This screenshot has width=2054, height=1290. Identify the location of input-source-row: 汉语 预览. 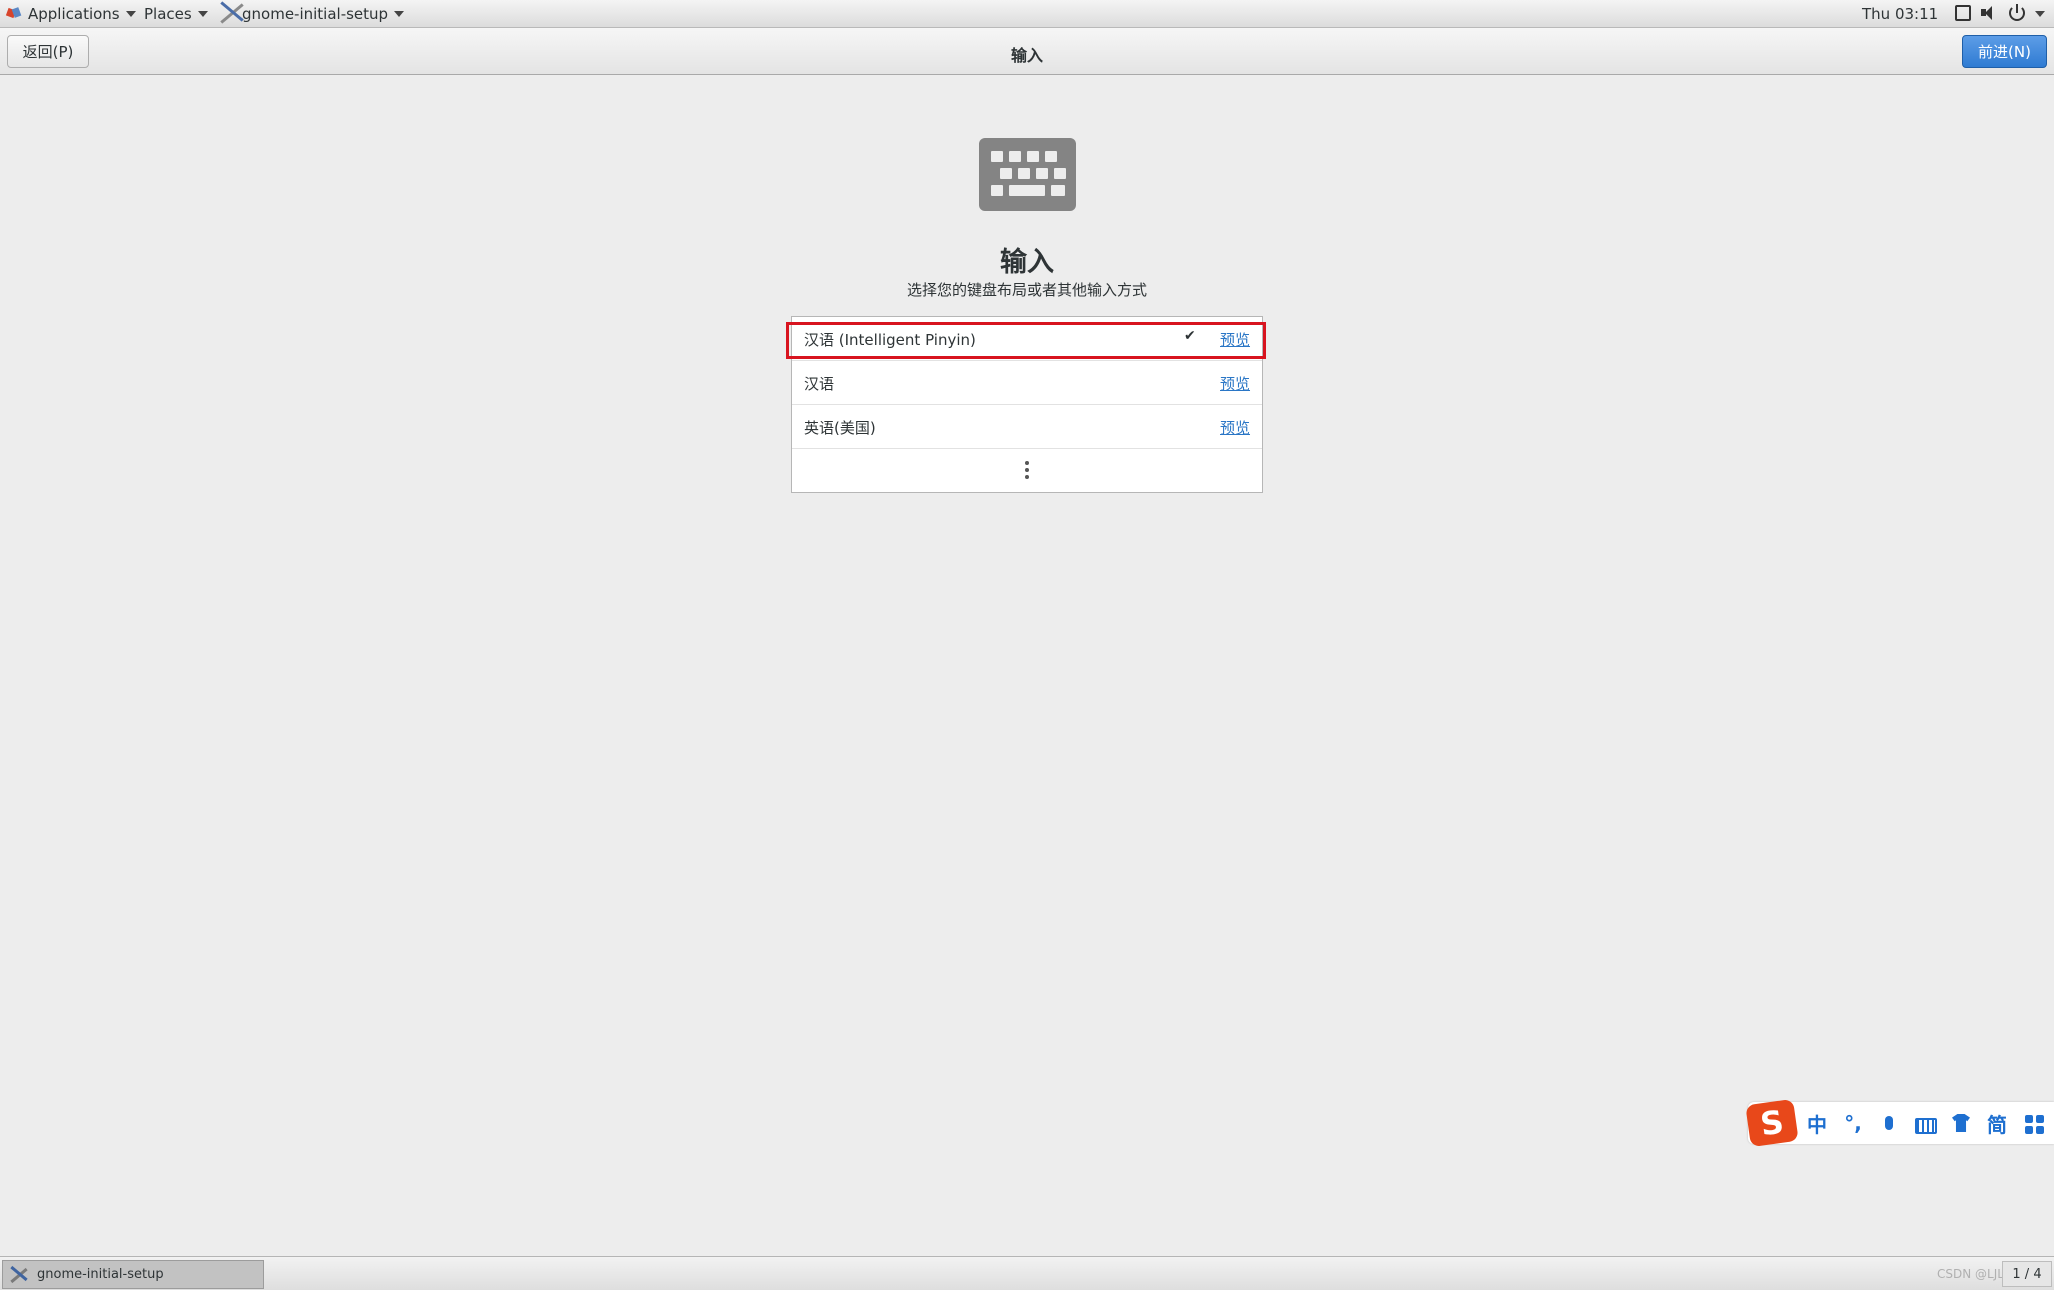
(1027, 383).